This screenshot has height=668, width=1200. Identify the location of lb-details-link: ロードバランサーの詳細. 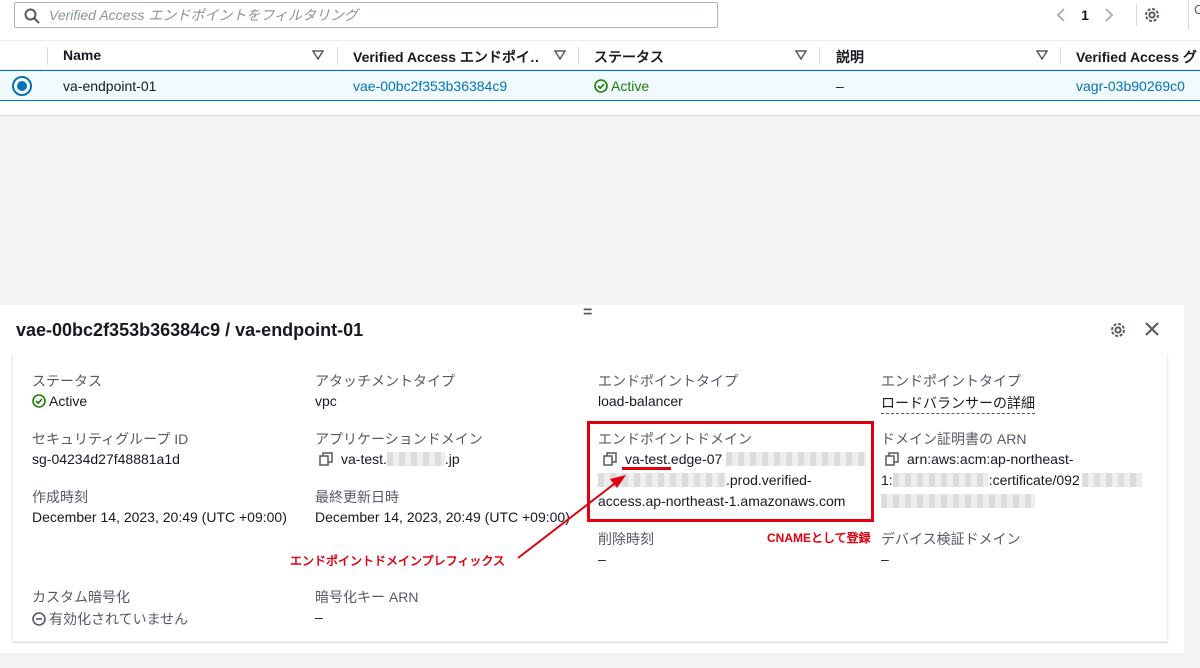
(958, 403).